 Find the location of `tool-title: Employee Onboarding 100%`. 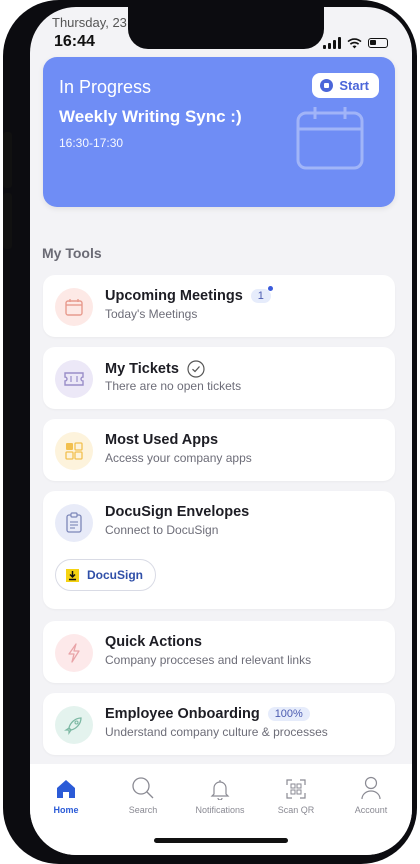

tool-title: Employee Onboarding 100% is located at coordinates (207, 714).